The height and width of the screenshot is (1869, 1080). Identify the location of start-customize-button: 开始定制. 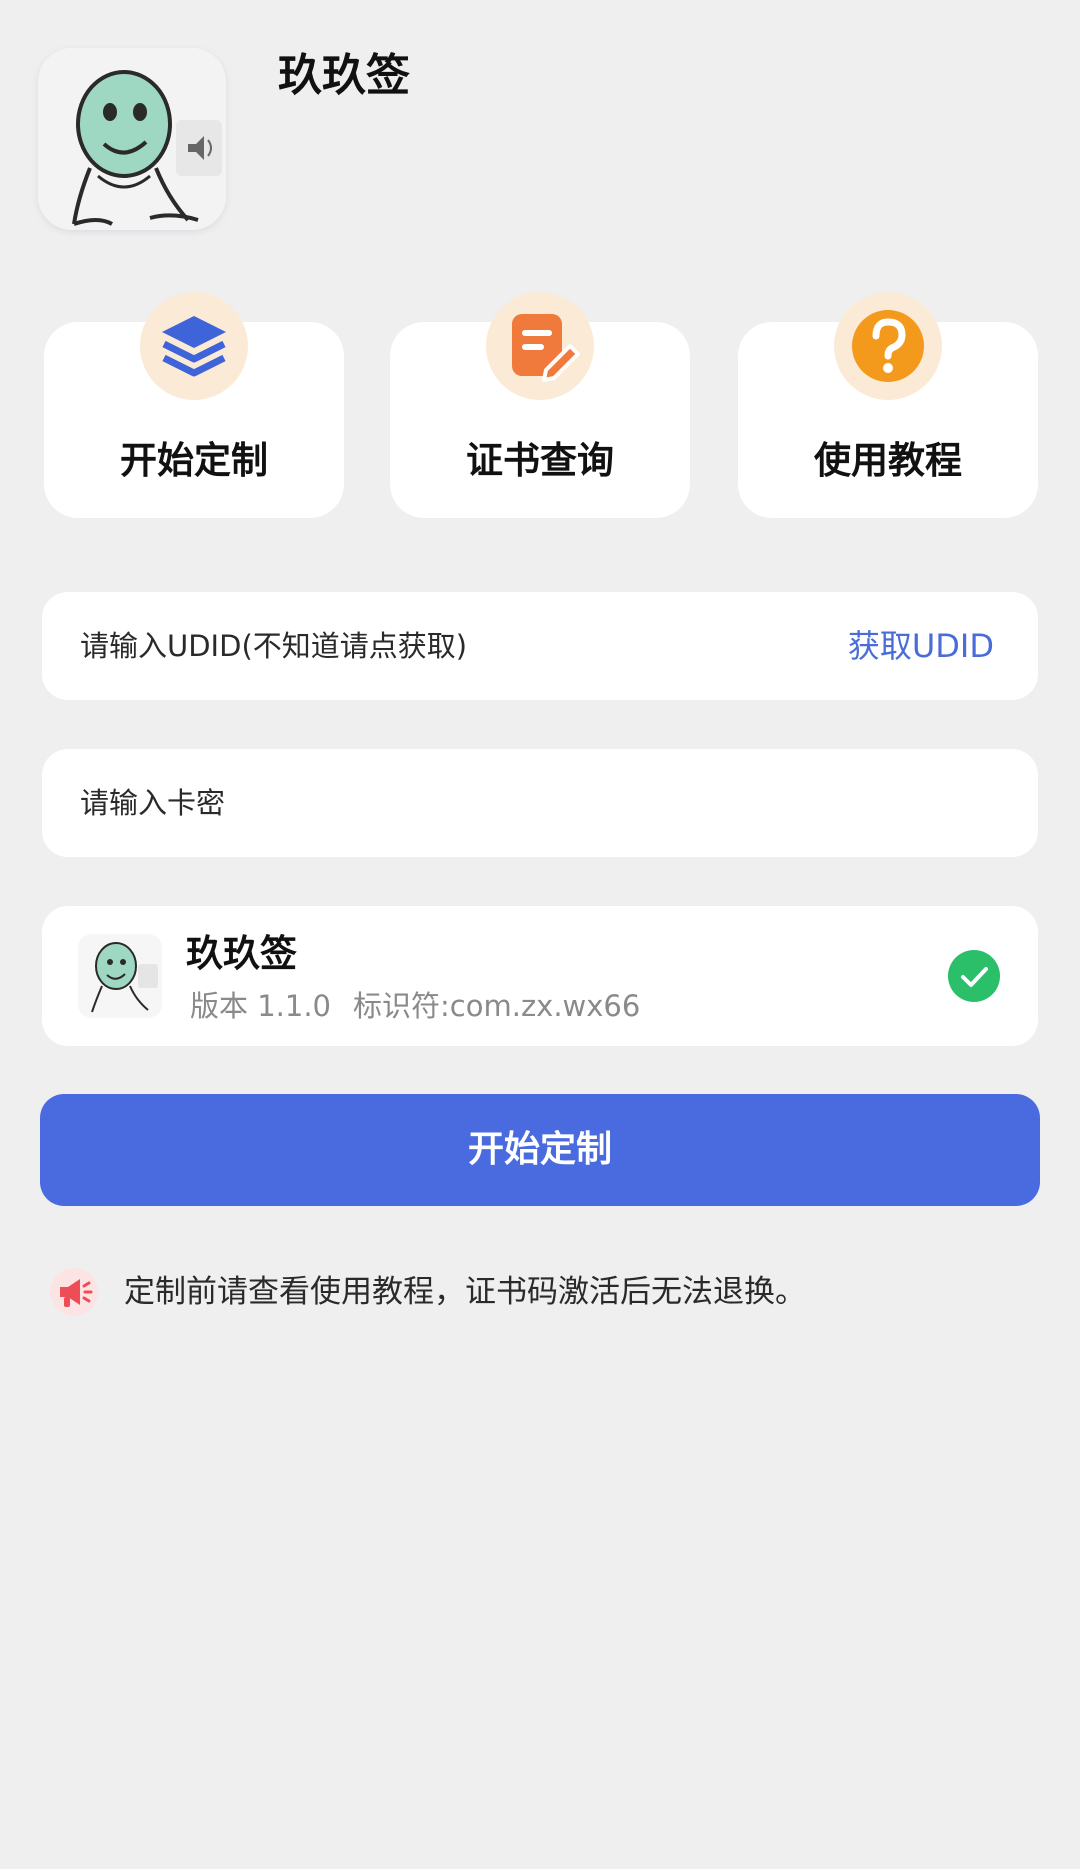
(540, 1150).